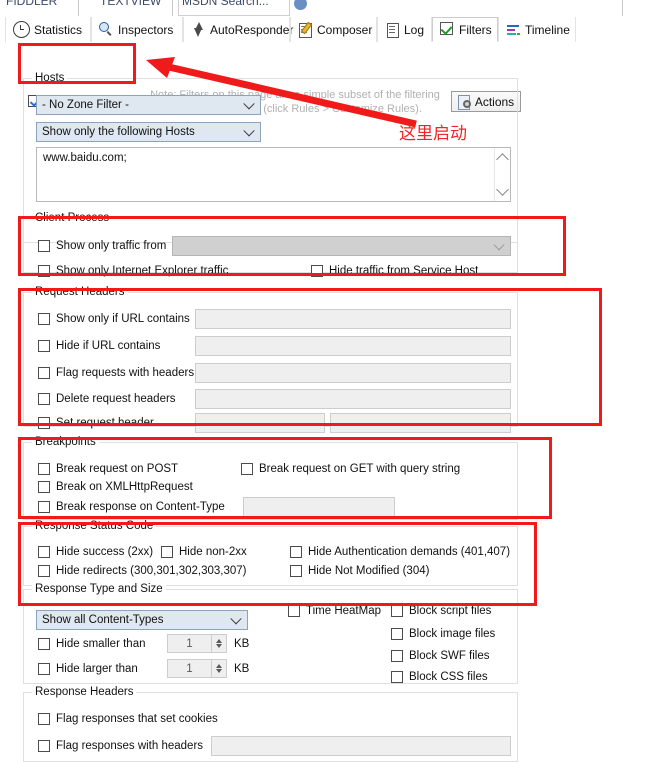 The width and height of the screenshot is (653, 762). Describe the element at coordinates (44, 669) in the screenshot. I see `hide-larger-than-checkbox` at that location.